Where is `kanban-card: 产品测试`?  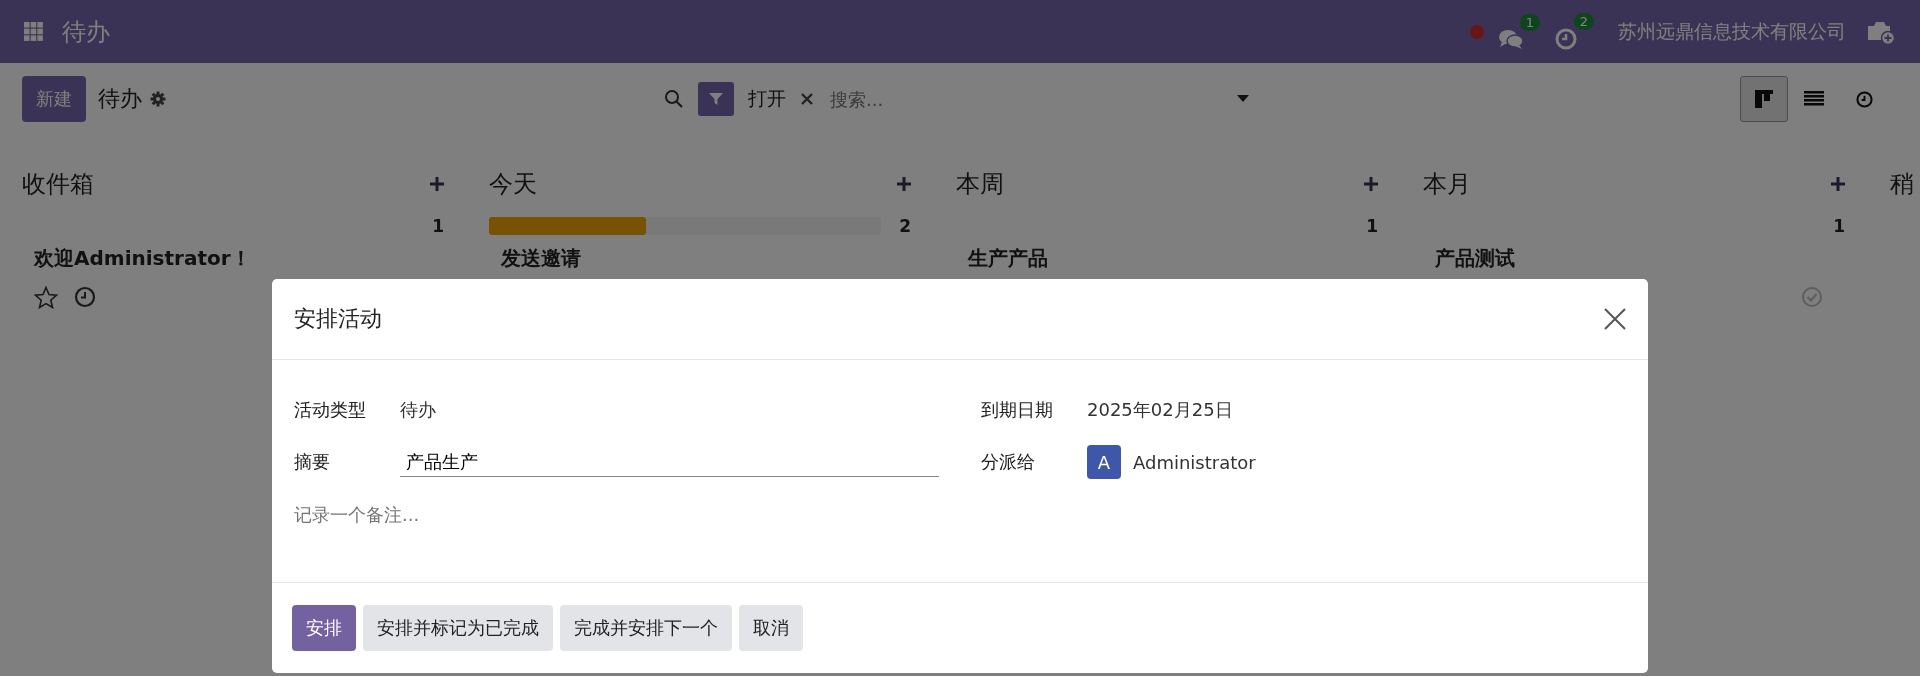 kanban-card: 产品测试 is located at coordinates (1634, 300).